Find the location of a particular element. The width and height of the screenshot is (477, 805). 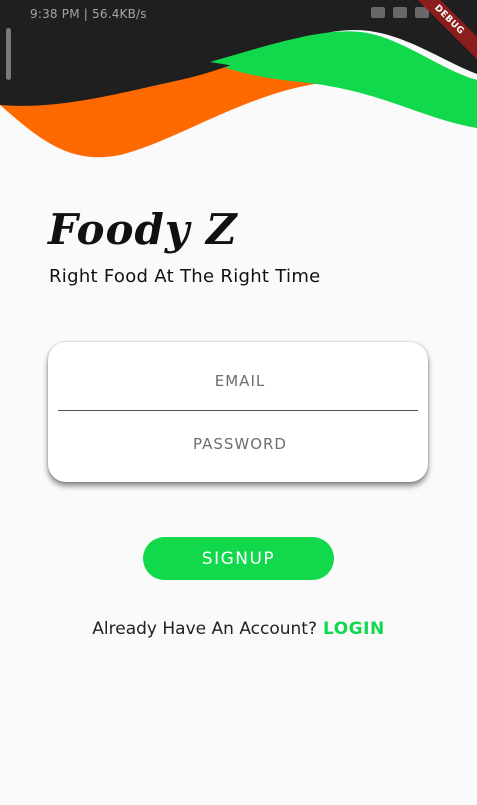

login-prompt-text: Already Have An Account? is located at coordinates (204, 629).